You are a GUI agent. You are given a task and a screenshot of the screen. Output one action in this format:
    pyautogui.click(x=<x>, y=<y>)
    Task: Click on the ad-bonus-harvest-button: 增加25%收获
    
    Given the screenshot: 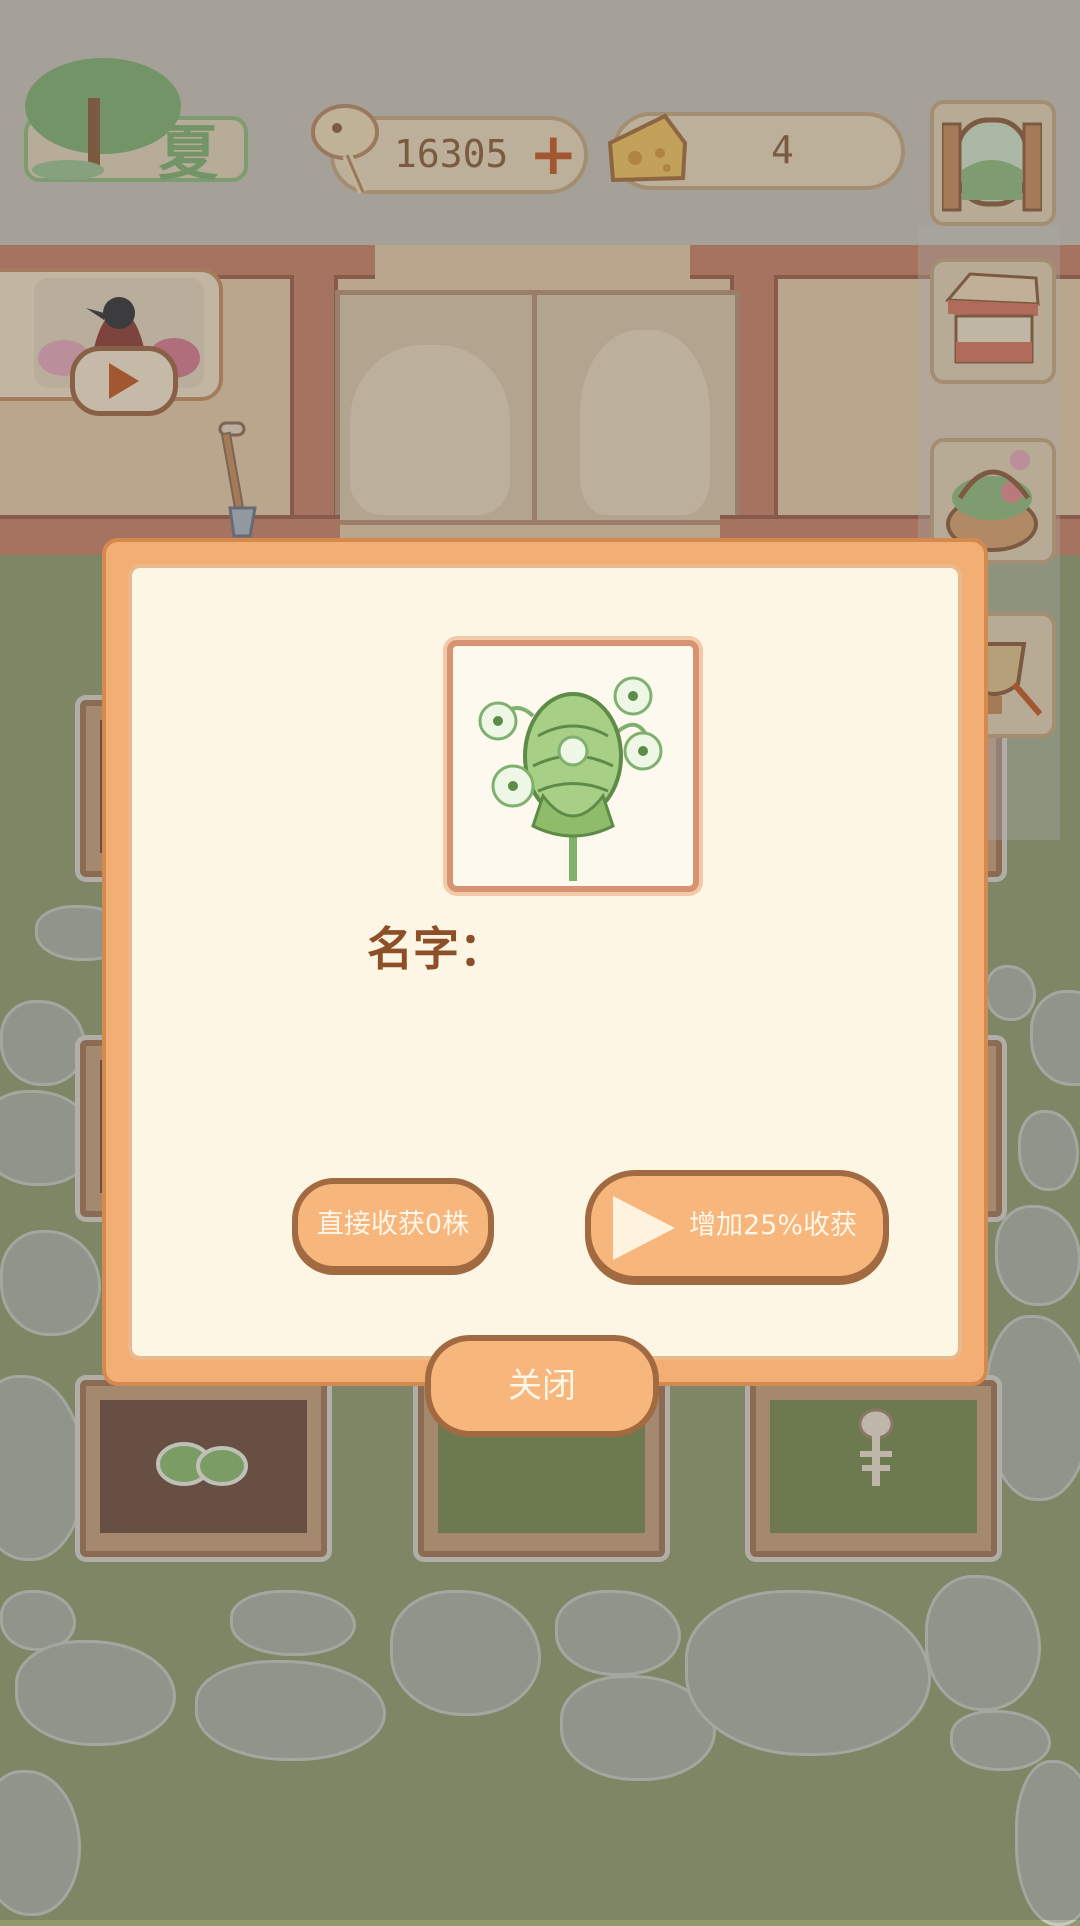 What is the action you would take?
    pyautogui.click(x=737, y=1226)
    